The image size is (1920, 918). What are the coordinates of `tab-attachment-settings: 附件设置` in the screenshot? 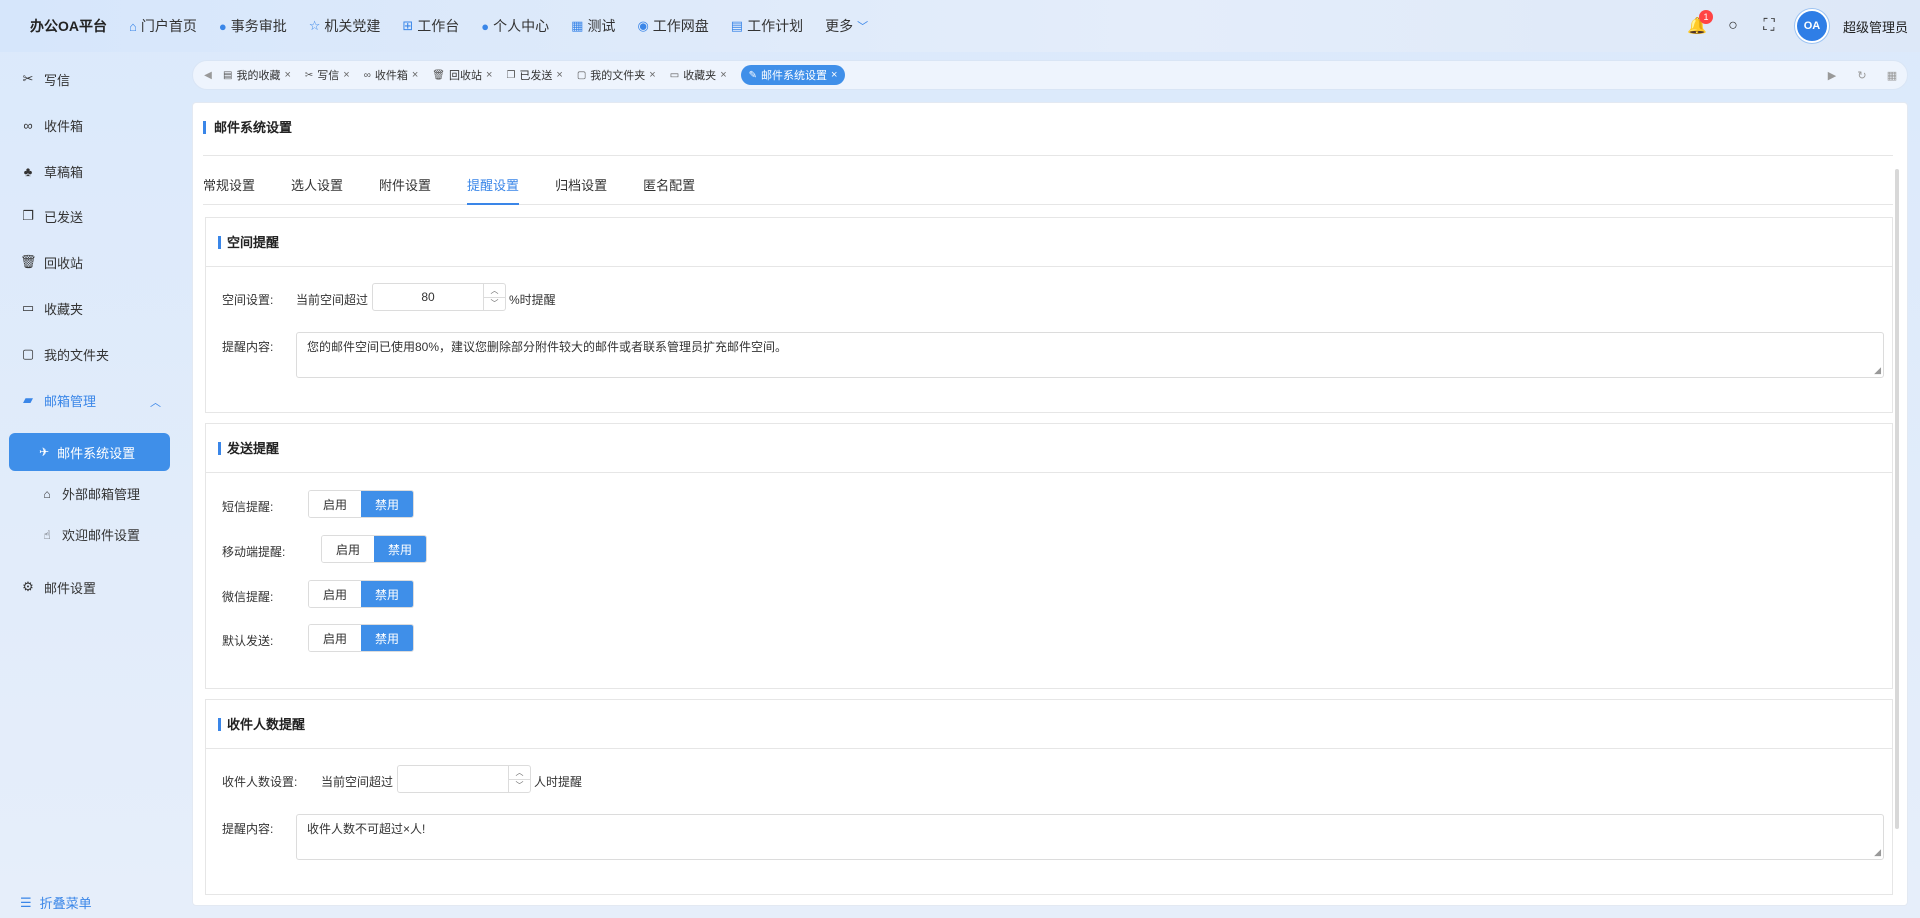 It's located at (405, 191).